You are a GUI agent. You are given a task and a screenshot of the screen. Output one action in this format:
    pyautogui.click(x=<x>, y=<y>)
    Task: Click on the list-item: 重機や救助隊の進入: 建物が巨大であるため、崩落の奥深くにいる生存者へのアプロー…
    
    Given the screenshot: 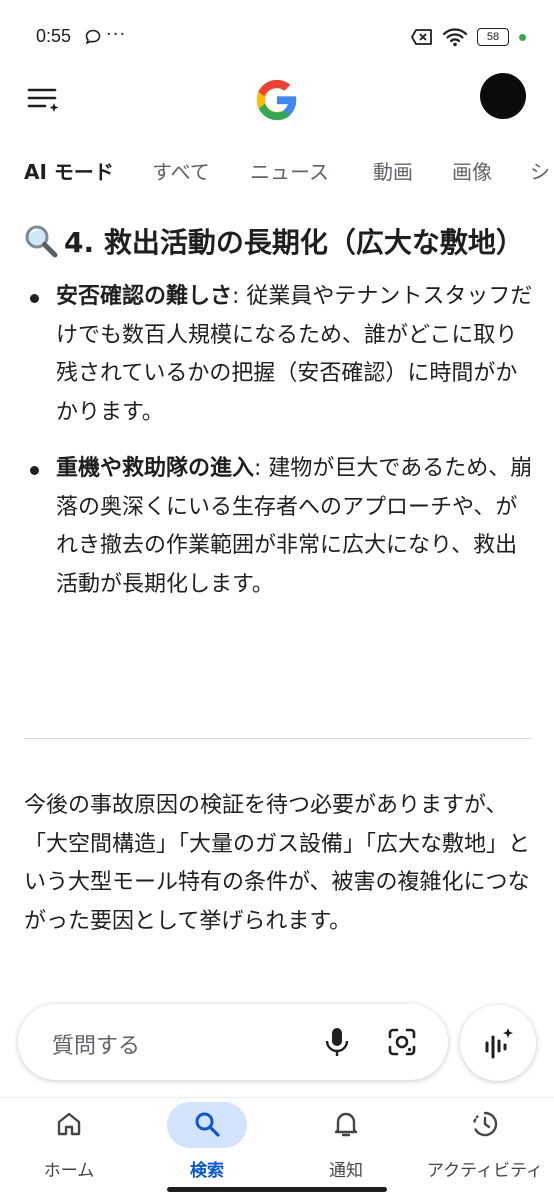 What is the action you would take?
    pyautogui.click(x=279, y=527)
    